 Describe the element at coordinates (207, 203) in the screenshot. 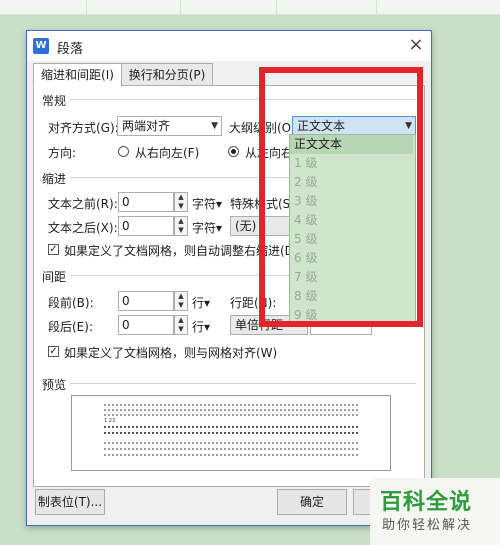

I see `indent-before-unit: 字符▾` at that location.